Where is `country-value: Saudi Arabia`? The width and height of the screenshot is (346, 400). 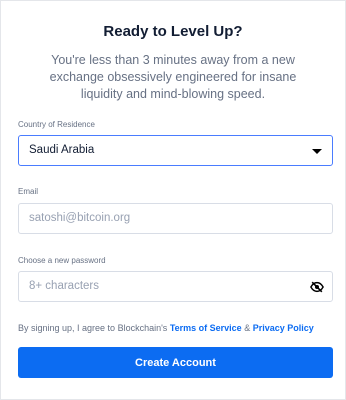 country-value: Saudi Arabia is located at coordinates (62, 150).